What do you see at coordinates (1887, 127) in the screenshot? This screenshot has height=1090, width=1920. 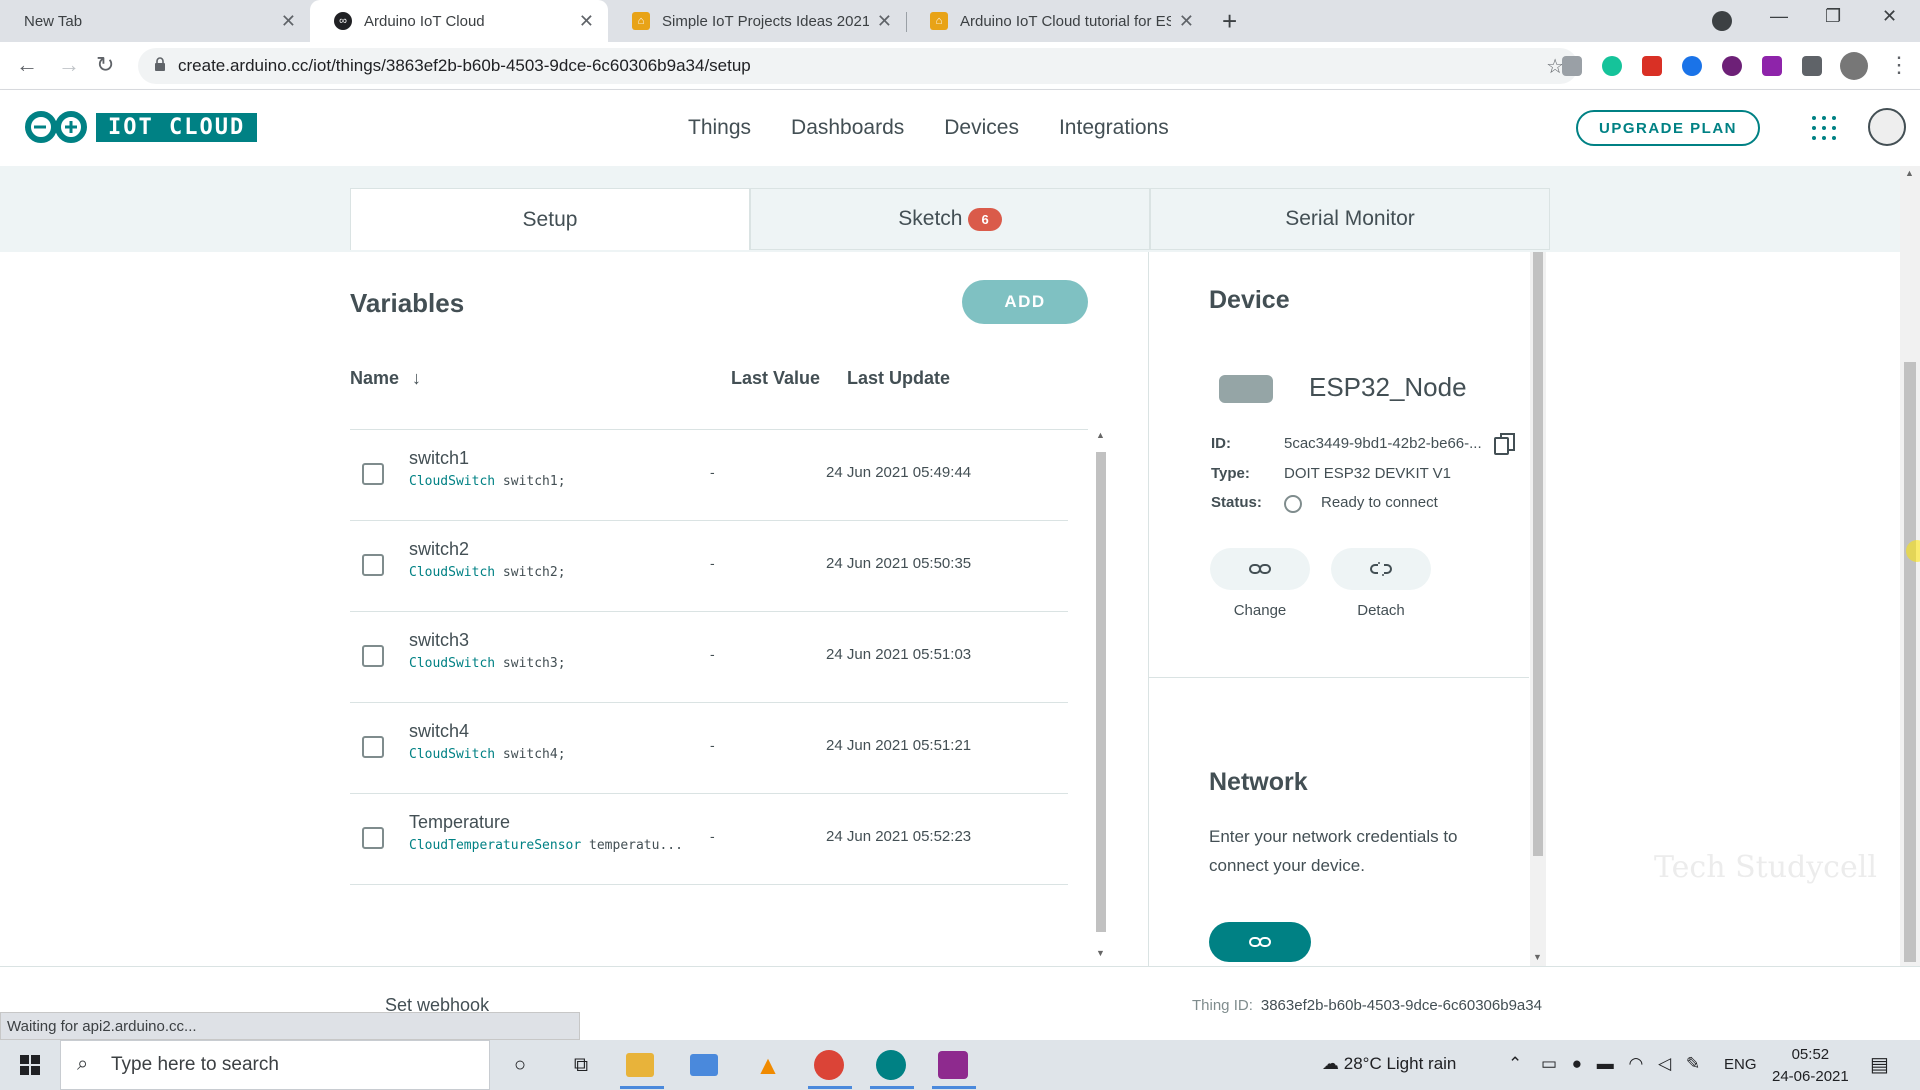 I see `user-avatar` at bounding box center [1887, 127].